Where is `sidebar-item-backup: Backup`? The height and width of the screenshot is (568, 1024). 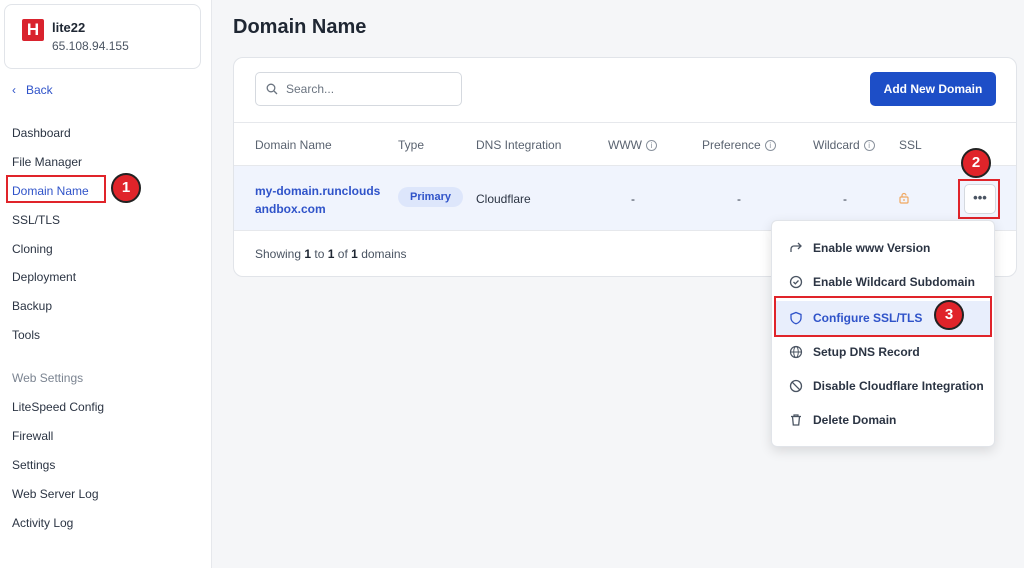
sidebar-item-backup: Backup is located at coordinates (105, 306).